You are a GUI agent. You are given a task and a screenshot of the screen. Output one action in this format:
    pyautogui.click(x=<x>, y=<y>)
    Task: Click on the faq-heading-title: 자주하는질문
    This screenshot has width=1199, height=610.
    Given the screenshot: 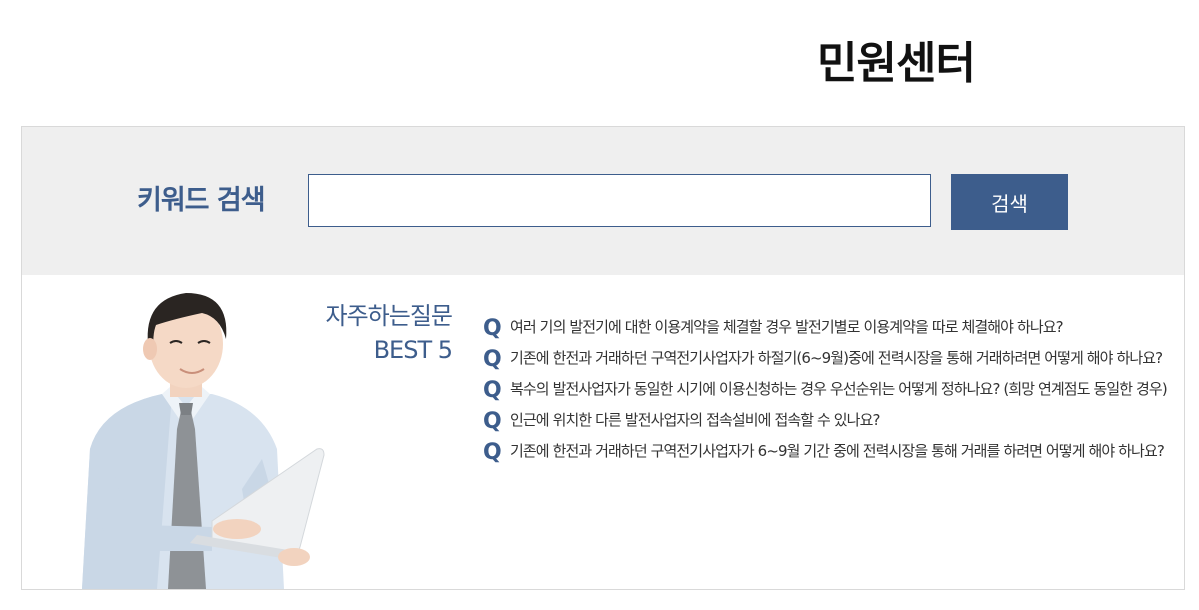 What is the action you would take?
    pyautogui.click(x=389, y=316)
    